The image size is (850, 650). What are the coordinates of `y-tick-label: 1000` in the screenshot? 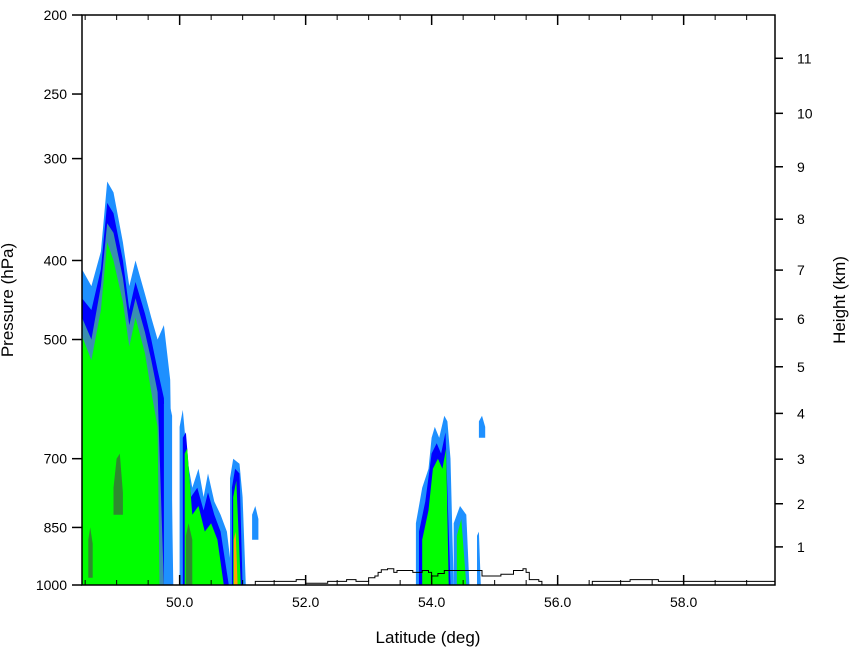 It's located at (51, 585).